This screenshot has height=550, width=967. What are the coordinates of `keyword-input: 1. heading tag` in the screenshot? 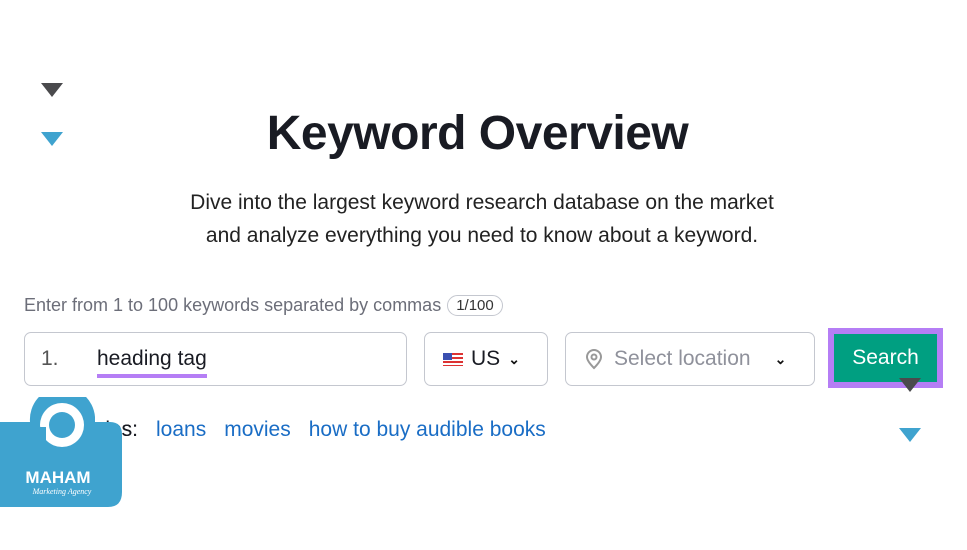 It's located at (215, 359).